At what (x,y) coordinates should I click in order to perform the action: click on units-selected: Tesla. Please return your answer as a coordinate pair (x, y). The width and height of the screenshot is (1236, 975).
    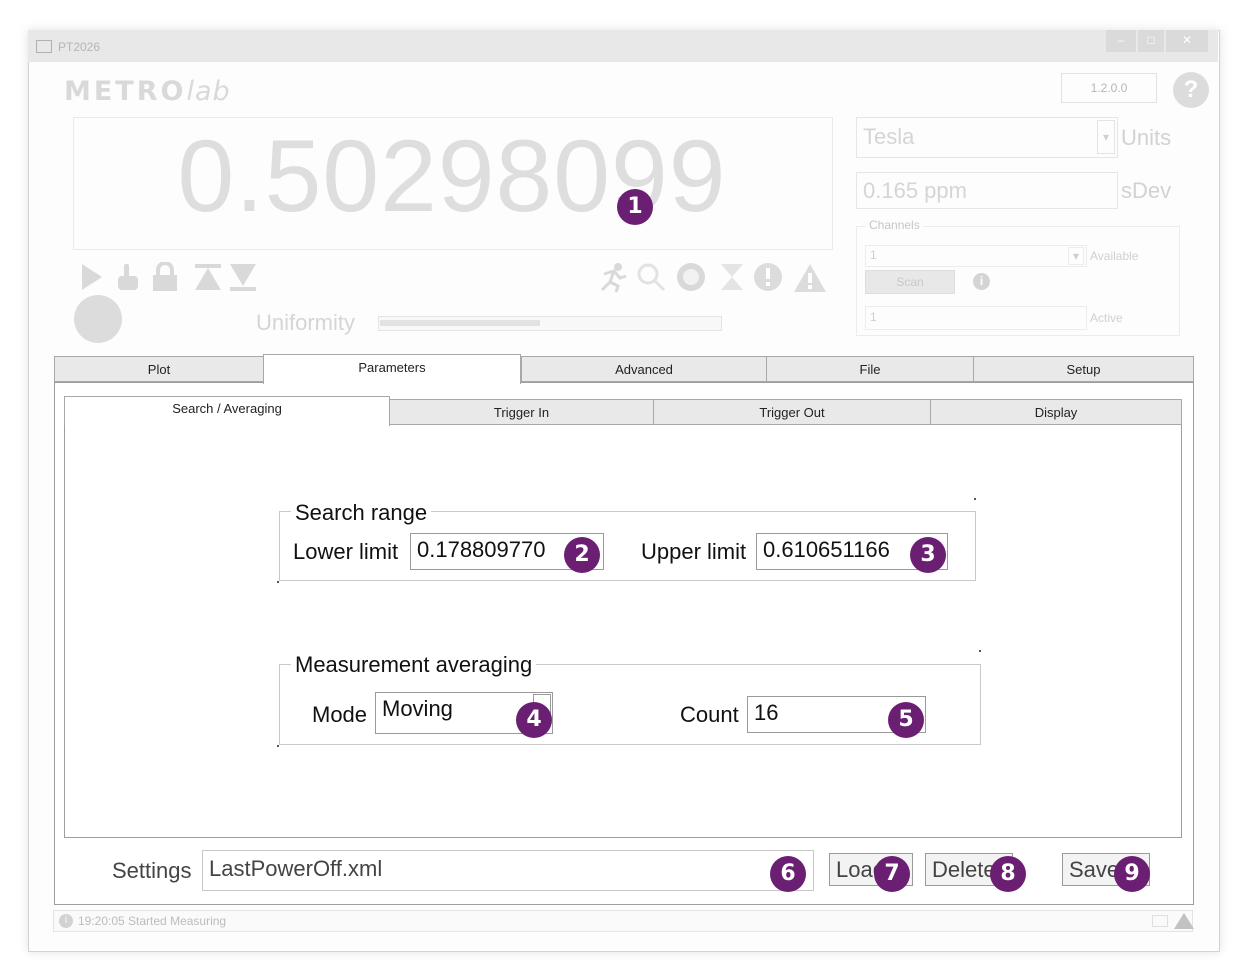
    Looking at the image, I should click on (889, 136).